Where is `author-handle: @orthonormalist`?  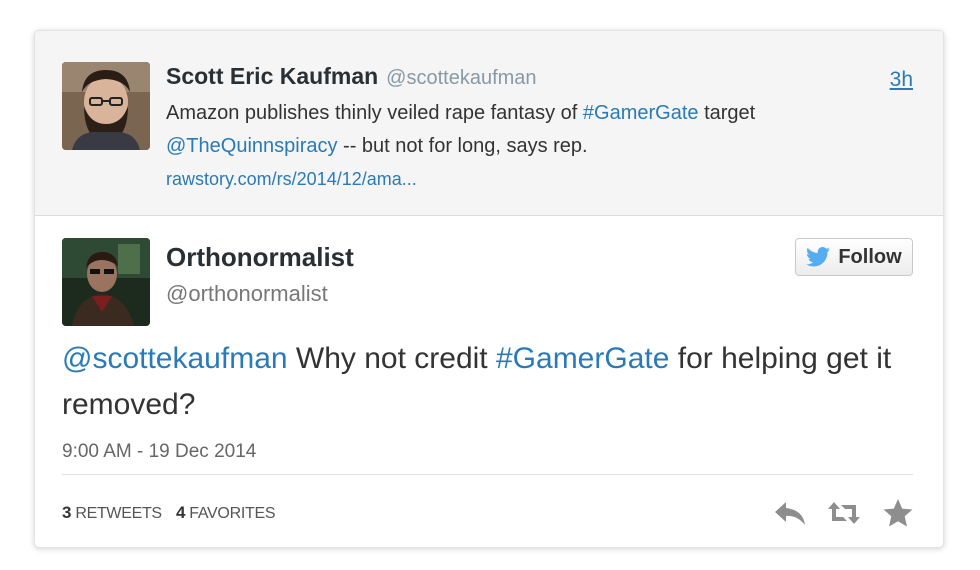 author-handle: @orthonormalist is located at coordinates (247, 294).